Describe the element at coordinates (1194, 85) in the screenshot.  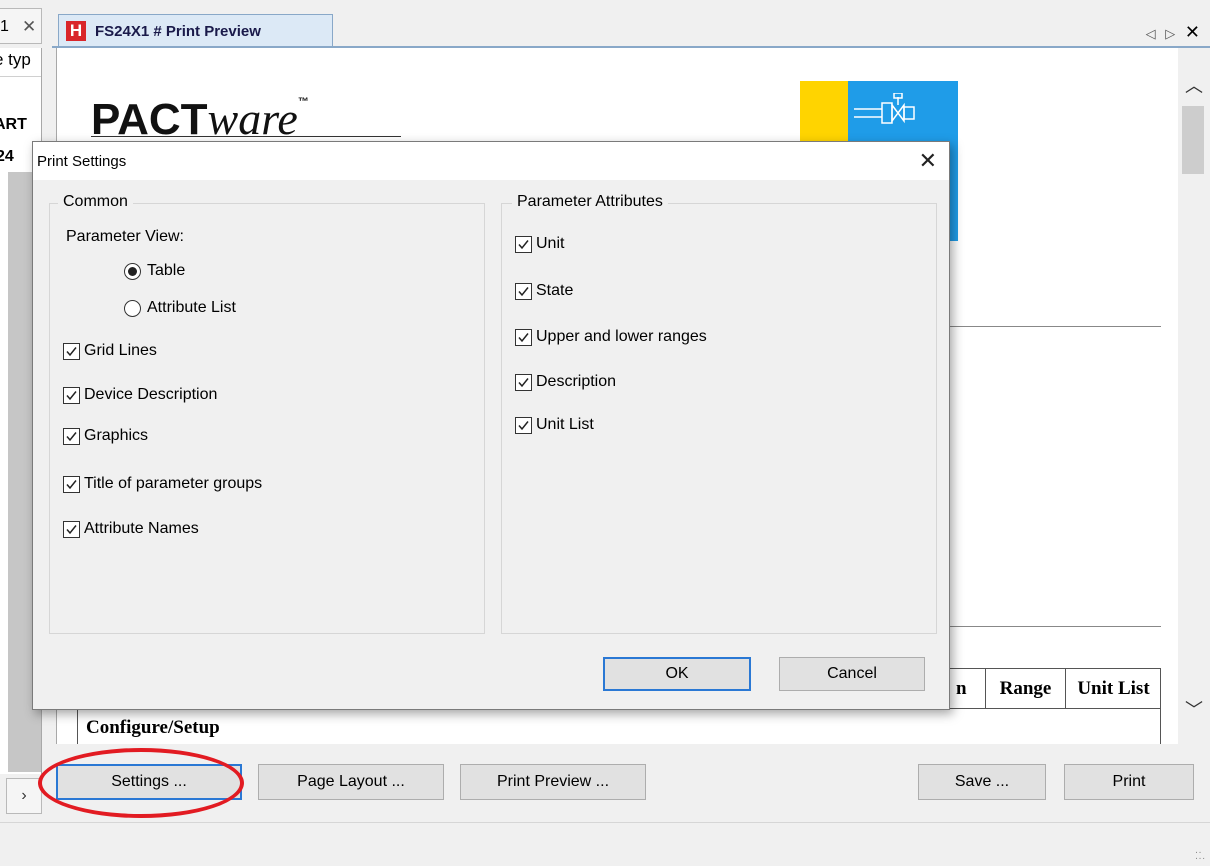
I see `chevron-up-icon: ︿` at that location.